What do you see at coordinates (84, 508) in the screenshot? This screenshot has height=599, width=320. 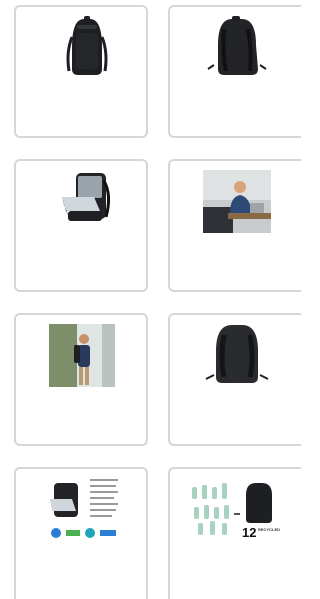 I see `infographic-icon` at bounding box center [84, 508].